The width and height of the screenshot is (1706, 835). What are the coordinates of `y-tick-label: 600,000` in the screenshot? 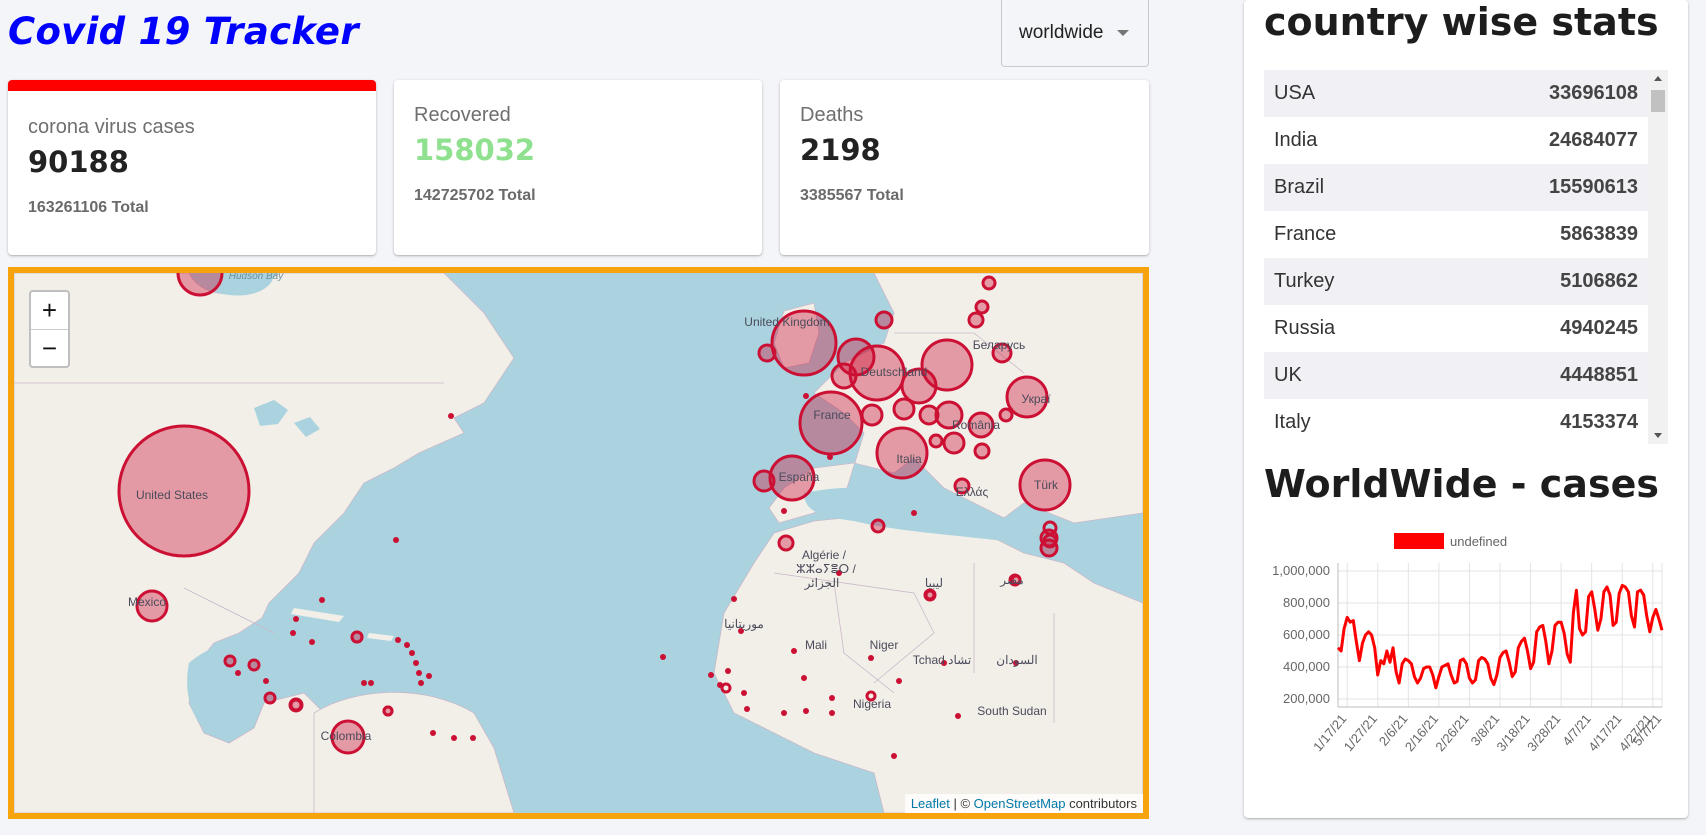 It's located at (1306, 634).